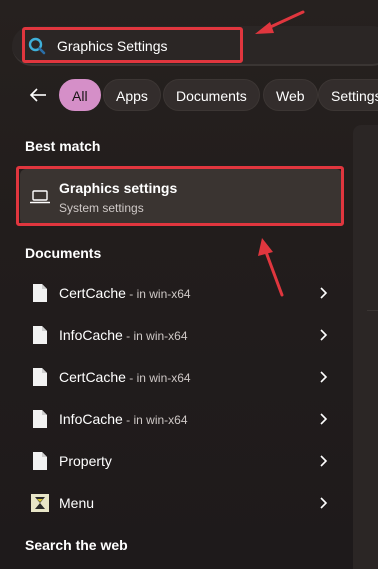 The width and height of the screenshot is (378, 569). Describe the element at coordinates (280, 153) in the screenshot. I see `annotation-arrows` at that location.